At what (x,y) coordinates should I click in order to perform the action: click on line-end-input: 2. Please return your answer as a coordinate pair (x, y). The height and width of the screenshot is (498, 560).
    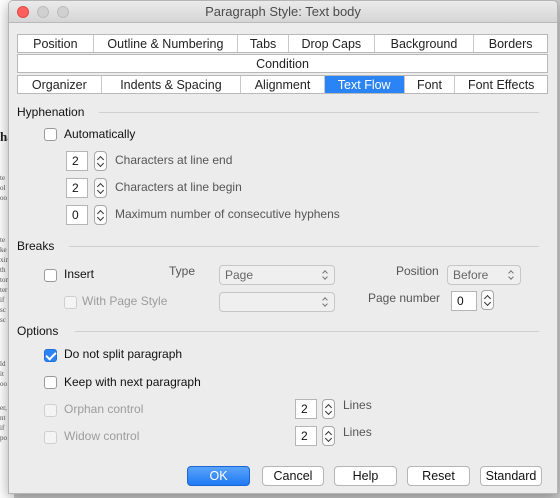
    Looking at the image, I should click on (77, 161).